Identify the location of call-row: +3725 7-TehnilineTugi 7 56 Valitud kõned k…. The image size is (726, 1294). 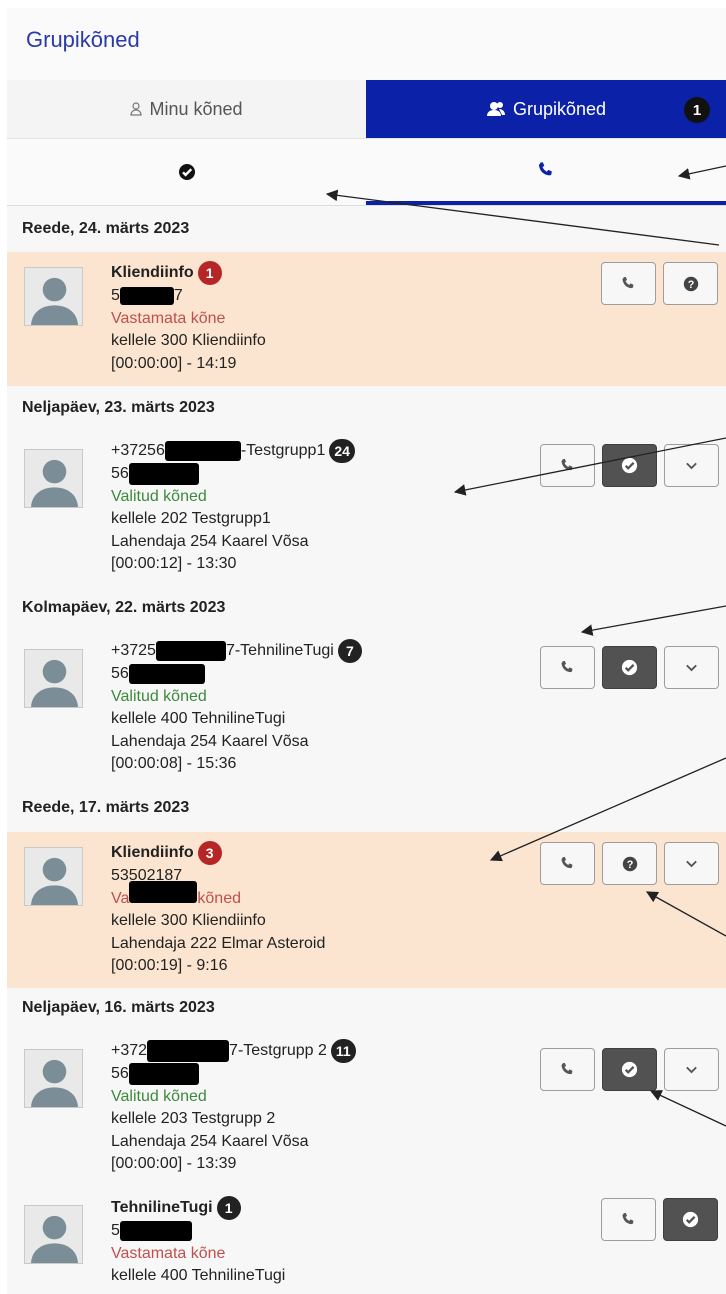
(366, 709).